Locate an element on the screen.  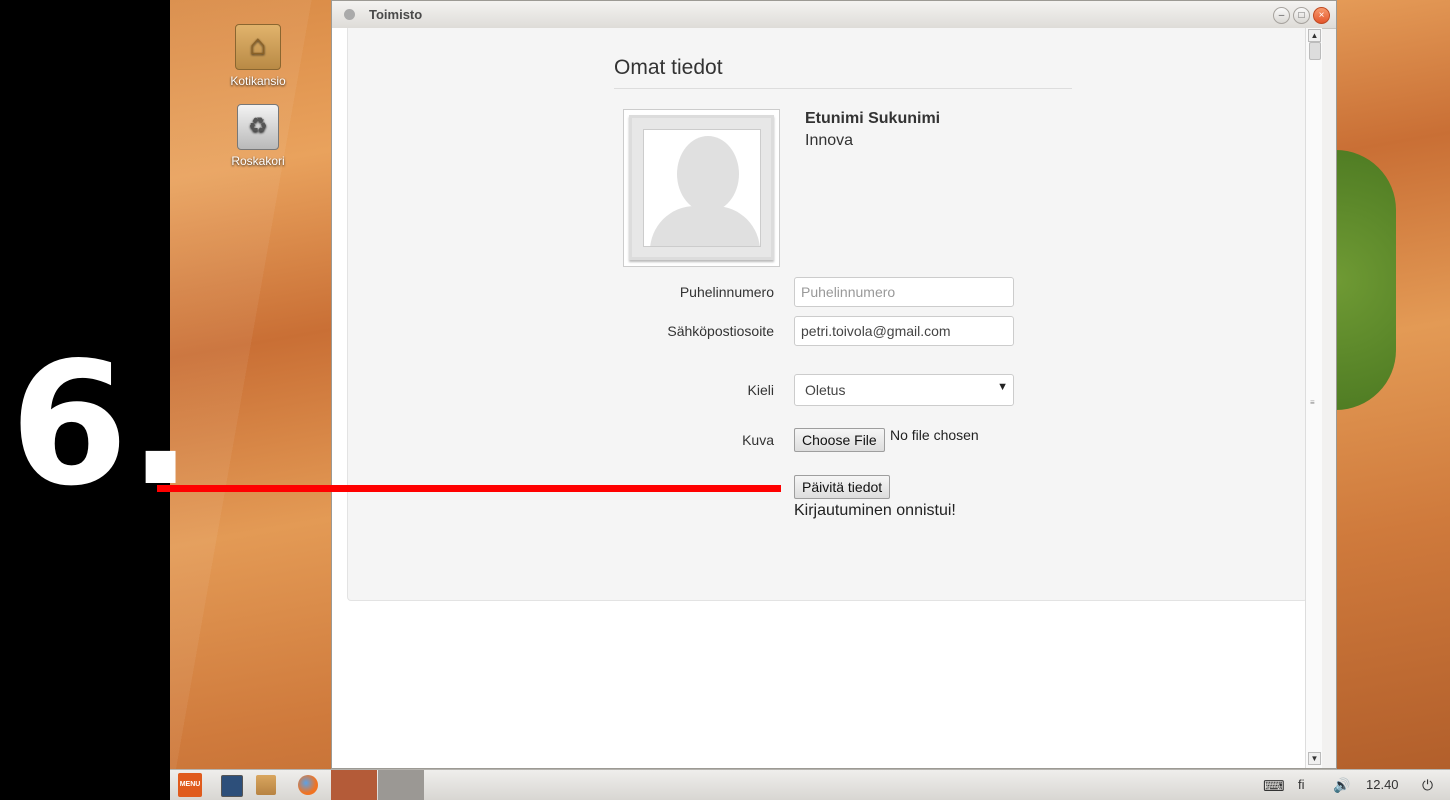
status-message: Kirjautuminen onnistui! is located at coordinates (875, 510).